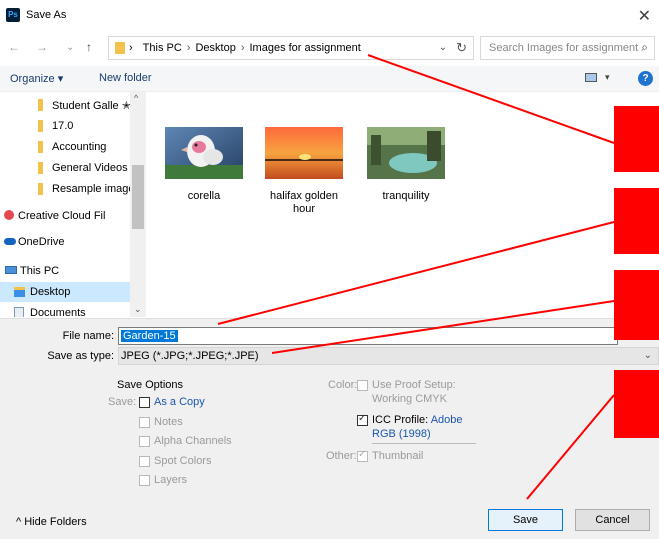 This screenshot has width=659, height=539. I want to click on file-thumbnail-corella, so click(204, 153).